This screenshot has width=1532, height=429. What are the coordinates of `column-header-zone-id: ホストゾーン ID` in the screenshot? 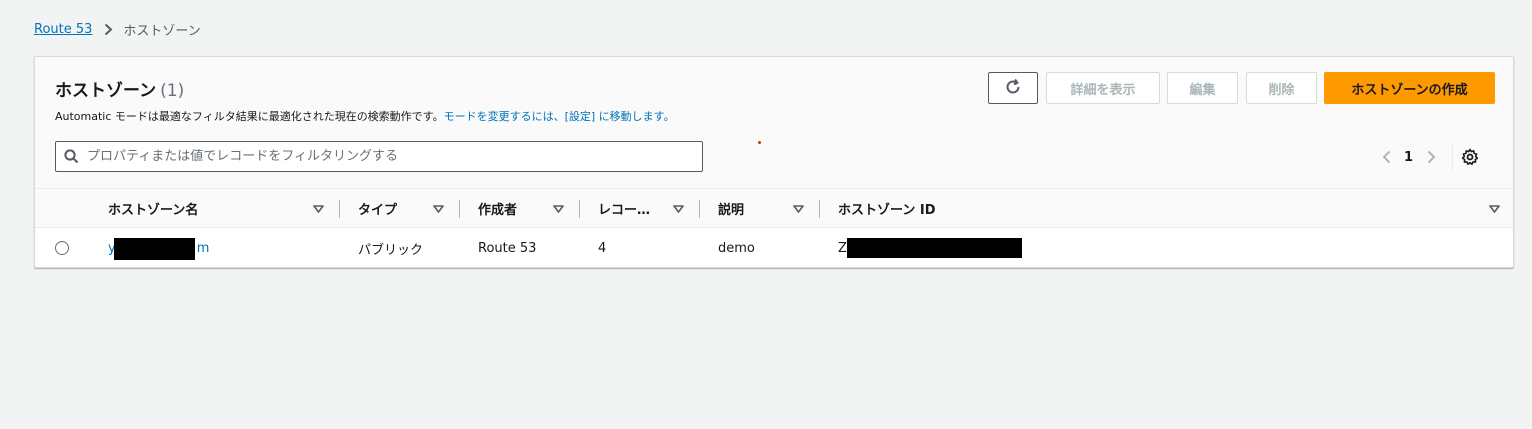 It's located at (1173, 208).